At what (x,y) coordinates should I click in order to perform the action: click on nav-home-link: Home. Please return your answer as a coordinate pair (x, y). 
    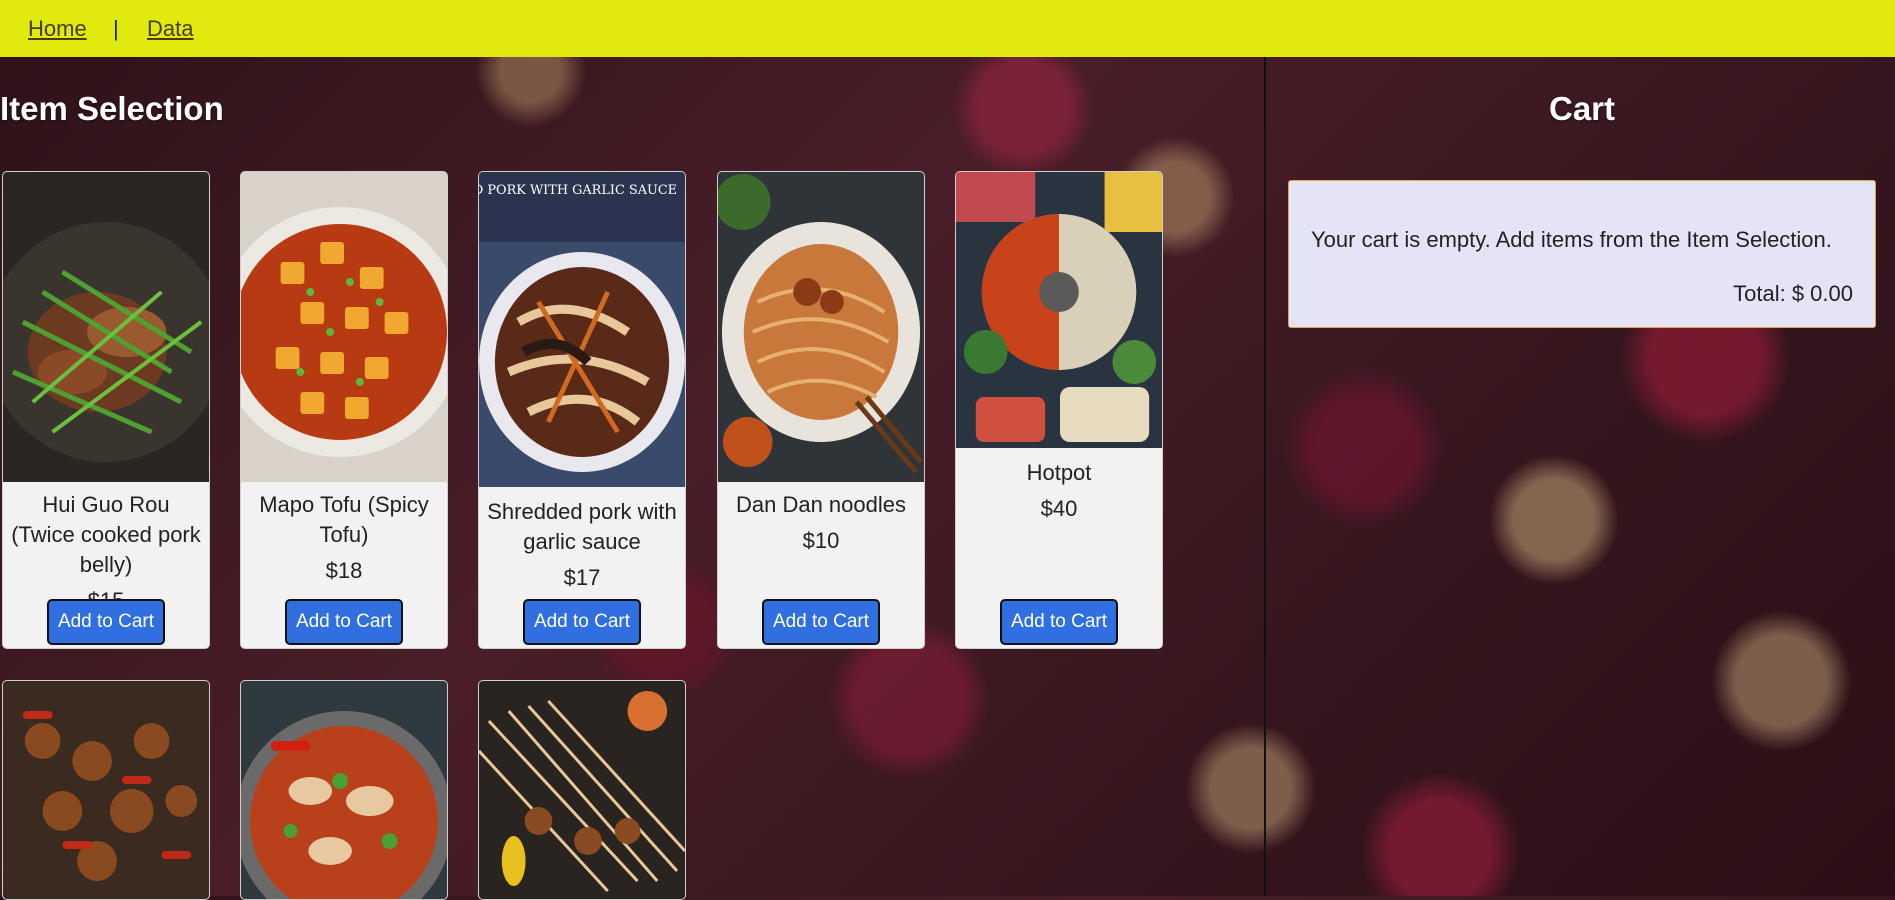
    Looking at the image, I should click on (57, 29).